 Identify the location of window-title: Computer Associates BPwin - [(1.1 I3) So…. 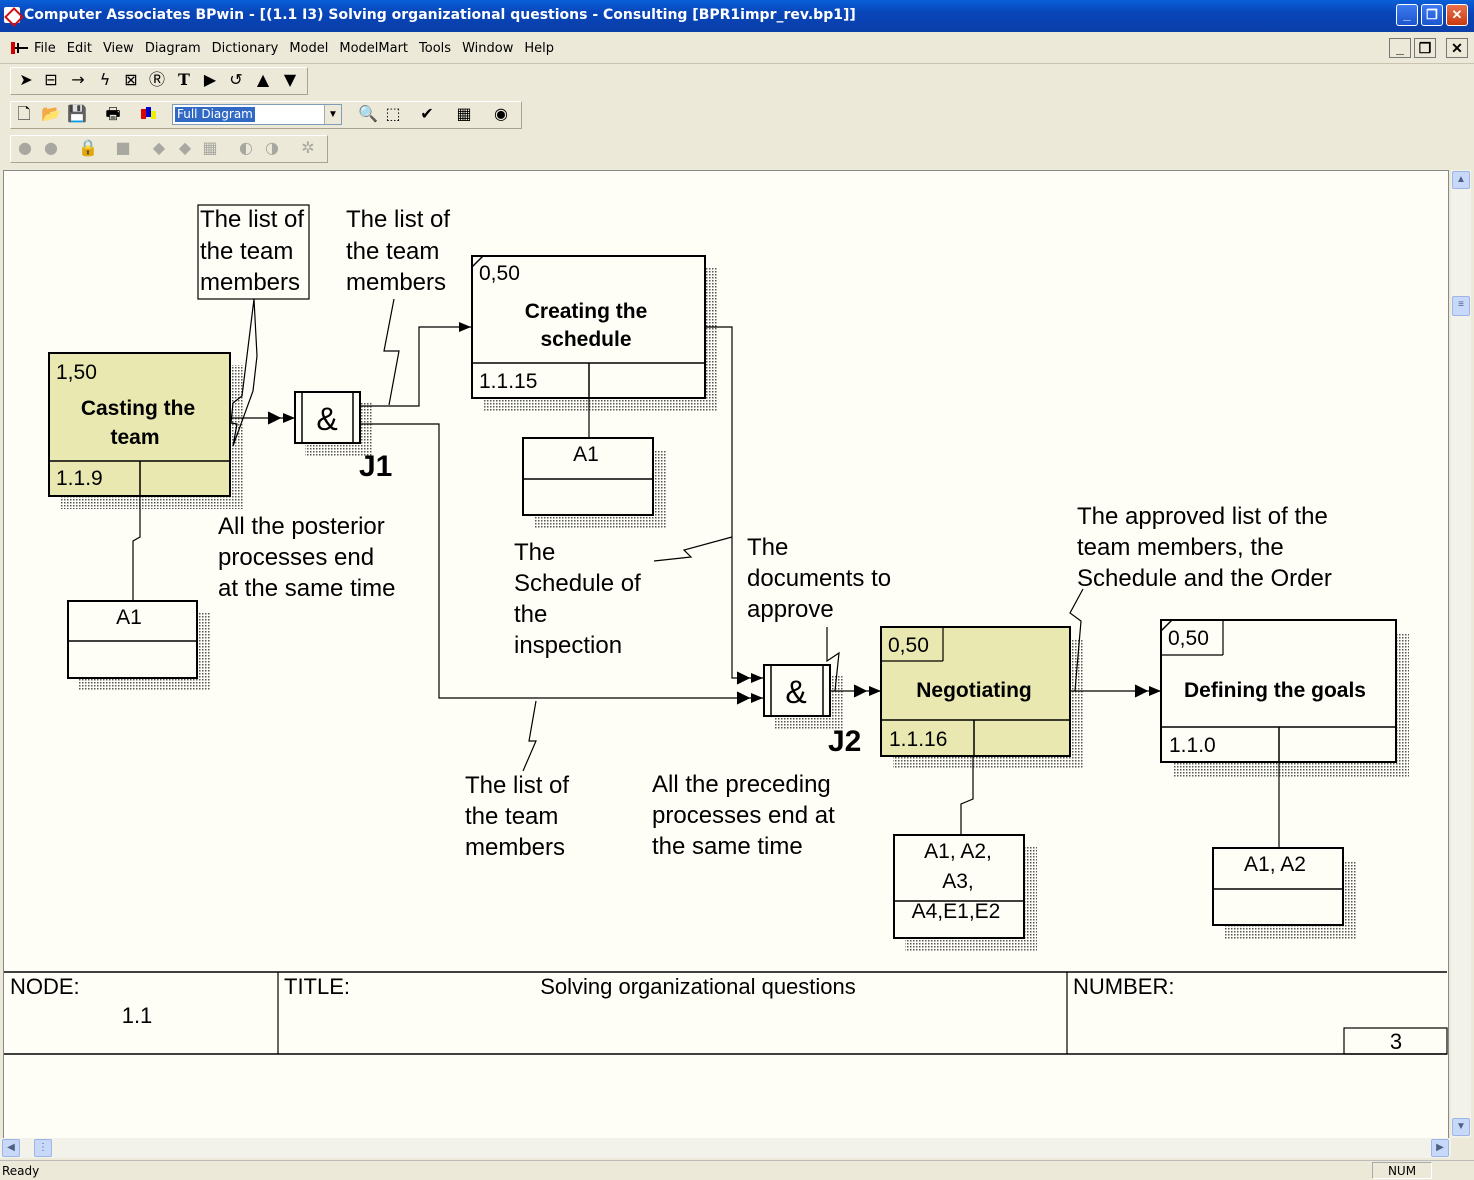
(440, 15).